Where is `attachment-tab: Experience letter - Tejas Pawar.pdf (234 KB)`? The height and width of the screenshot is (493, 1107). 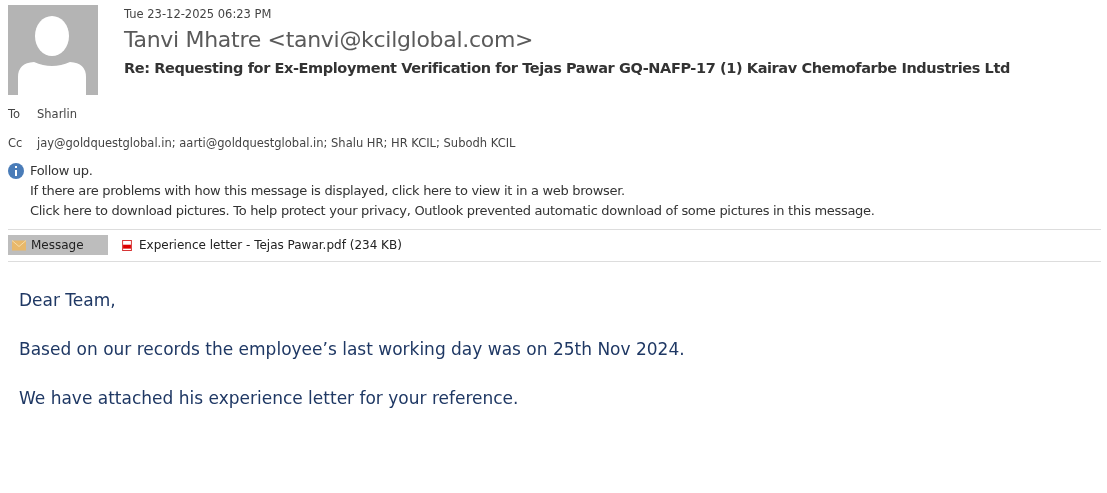 attachment-tab: Experience letter - Tejas Pawar.pdf (234 KB) is located at coordinates (261, 245).